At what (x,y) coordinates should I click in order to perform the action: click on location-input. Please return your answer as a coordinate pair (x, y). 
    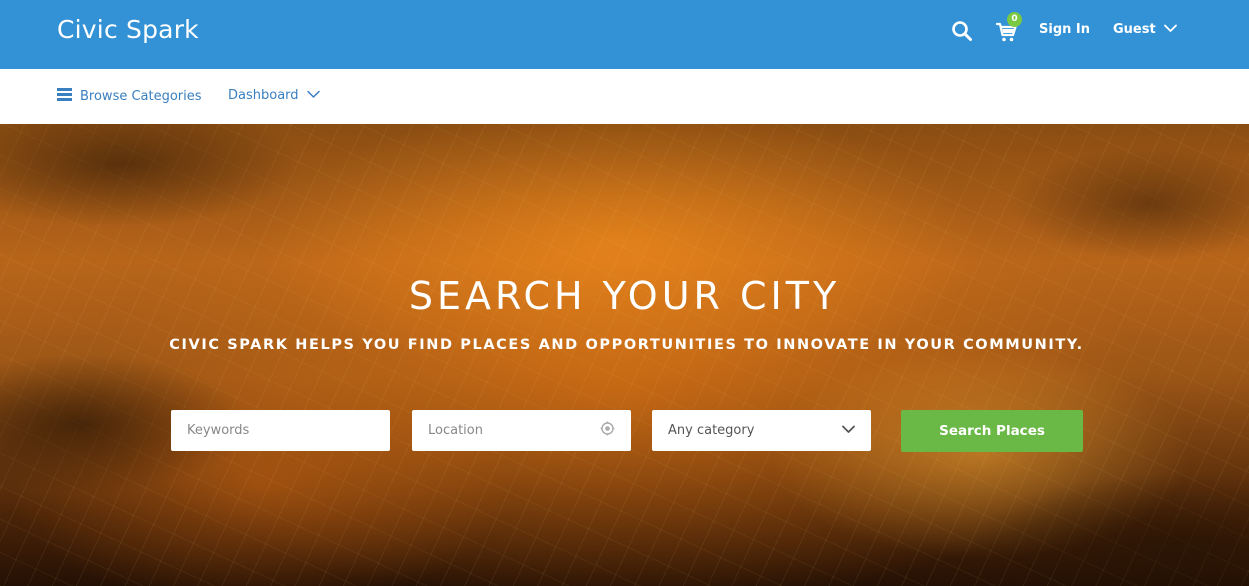
    Looking at the image, I should click on (514, 430).